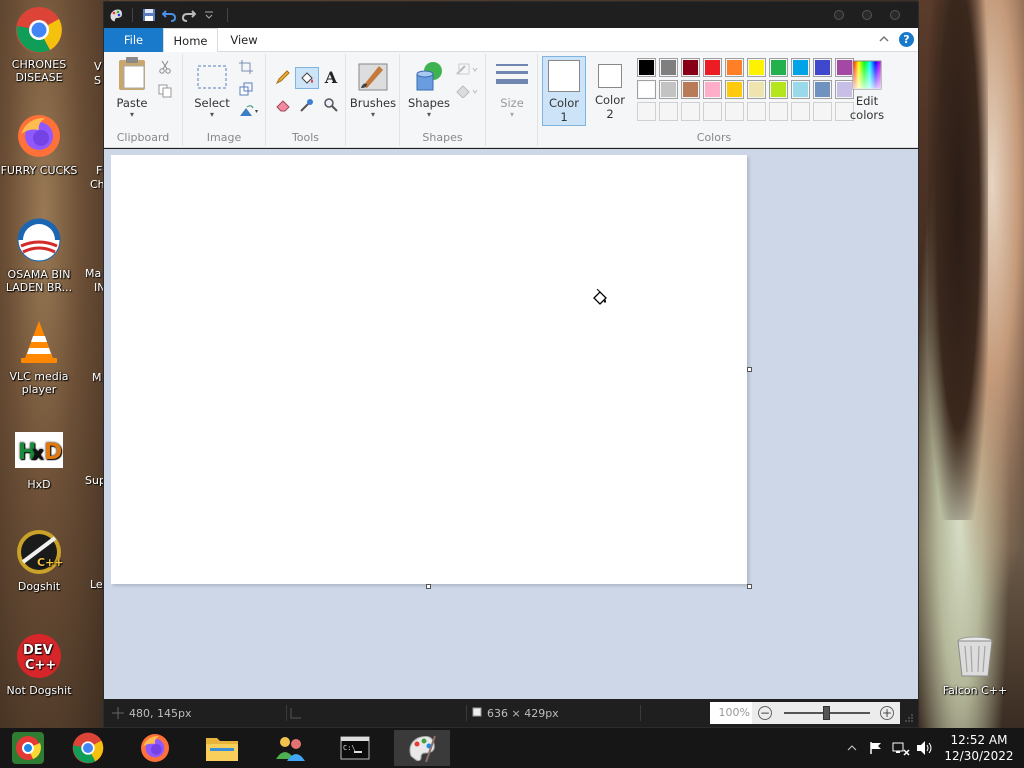 The width and height of the screenshot is (1024, 768). I want to click on pencil-icon, so click(283, 77).